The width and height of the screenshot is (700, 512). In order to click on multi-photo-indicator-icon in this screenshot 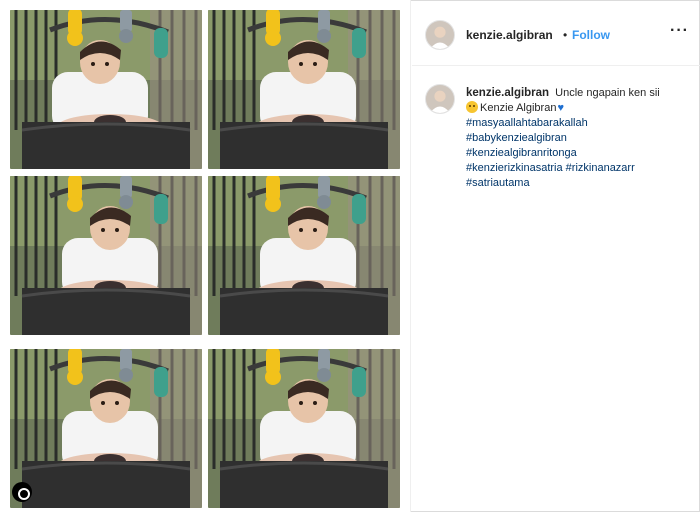, I will do `click(22, 492)`.